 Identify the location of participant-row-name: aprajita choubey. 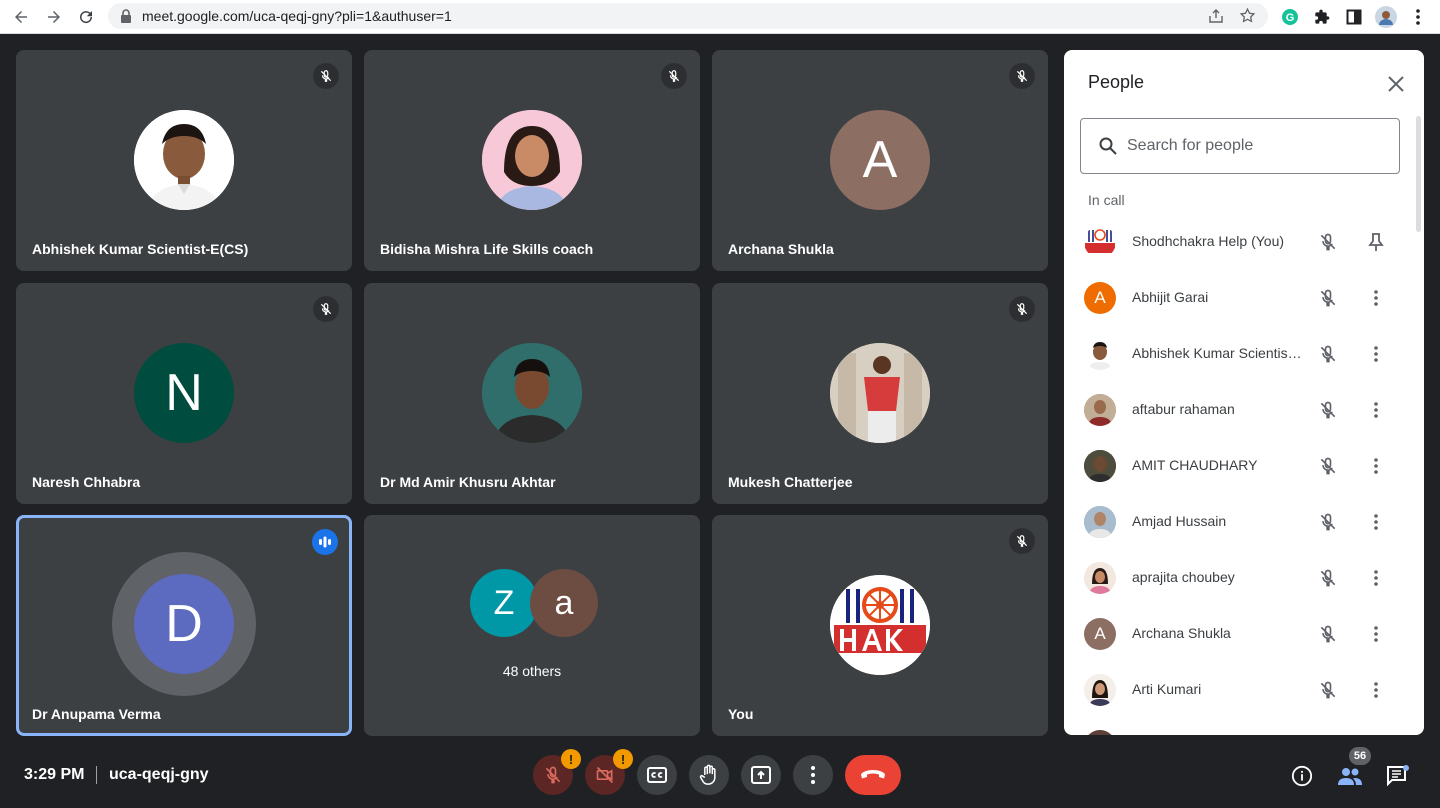
(1183, 577).